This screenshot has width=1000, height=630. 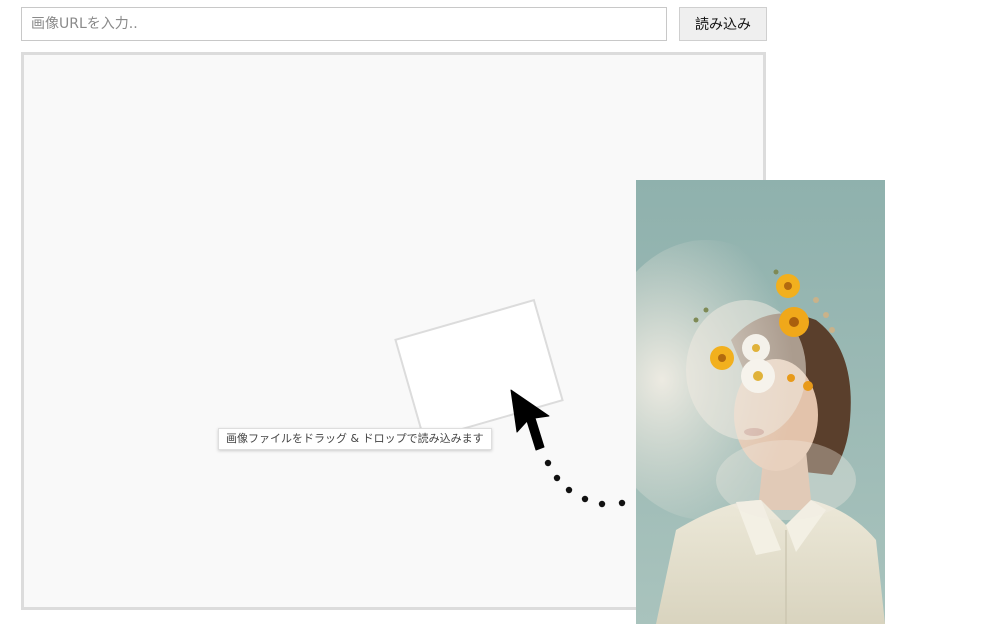 I want to click on load-button: 読み込み, so click(x=723, y=24).